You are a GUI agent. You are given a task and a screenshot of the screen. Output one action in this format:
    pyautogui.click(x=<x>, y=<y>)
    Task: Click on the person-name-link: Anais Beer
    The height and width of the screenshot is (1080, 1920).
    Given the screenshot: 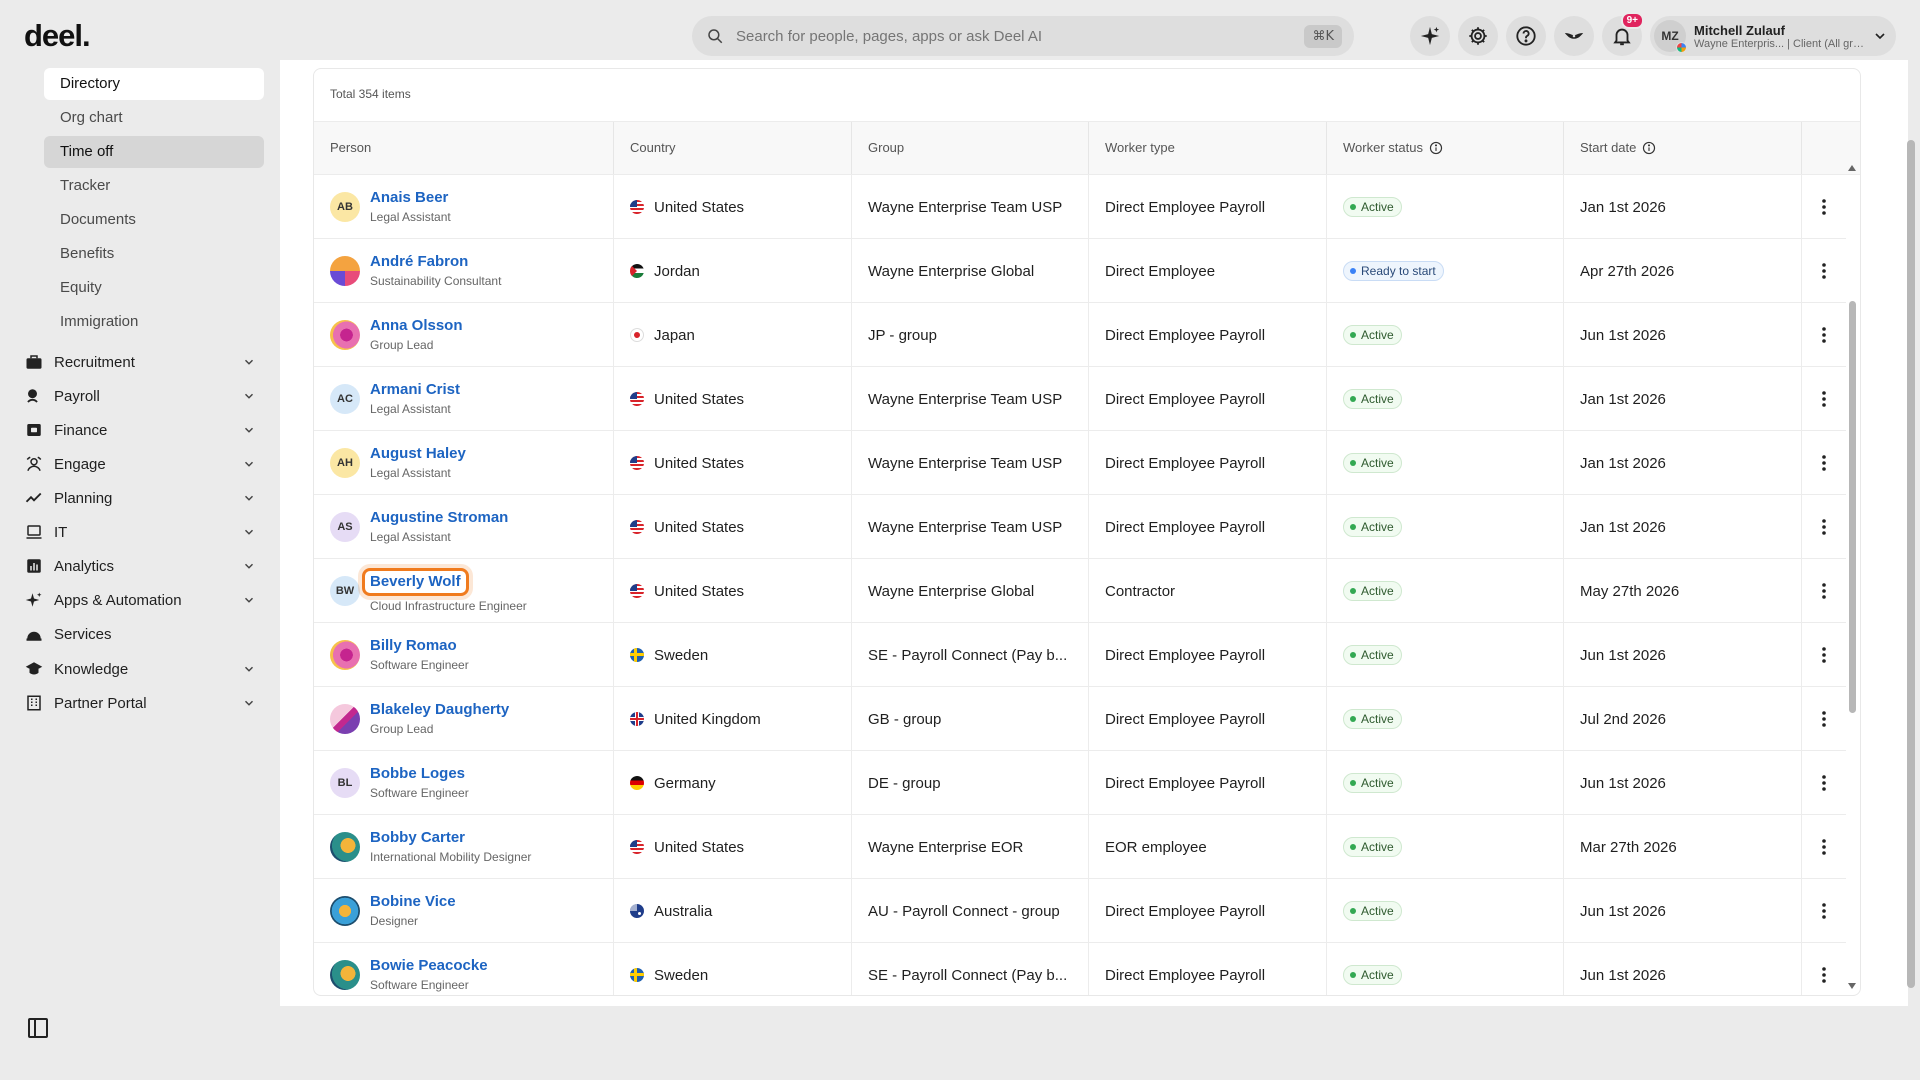 What is the action you would take?
    pyautogui.click(x=409, y=197)
    